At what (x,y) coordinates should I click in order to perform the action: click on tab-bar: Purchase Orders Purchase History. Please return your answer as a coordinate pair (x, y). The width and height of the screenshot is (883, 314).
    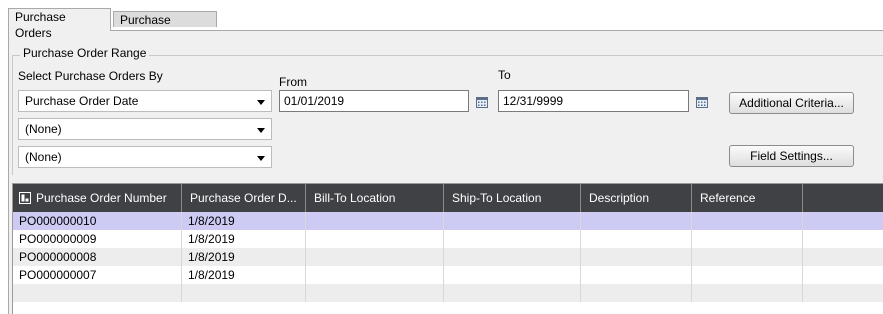
    Looking at the image, I should click on (441, 21).